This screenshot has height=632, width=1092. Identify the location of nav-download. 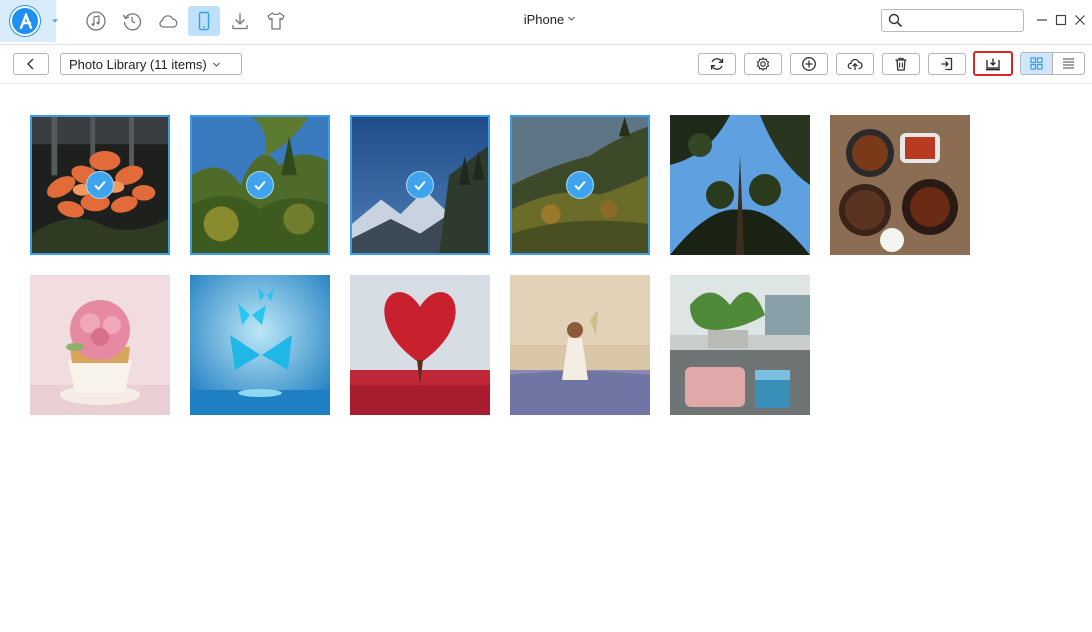
(240, 21).